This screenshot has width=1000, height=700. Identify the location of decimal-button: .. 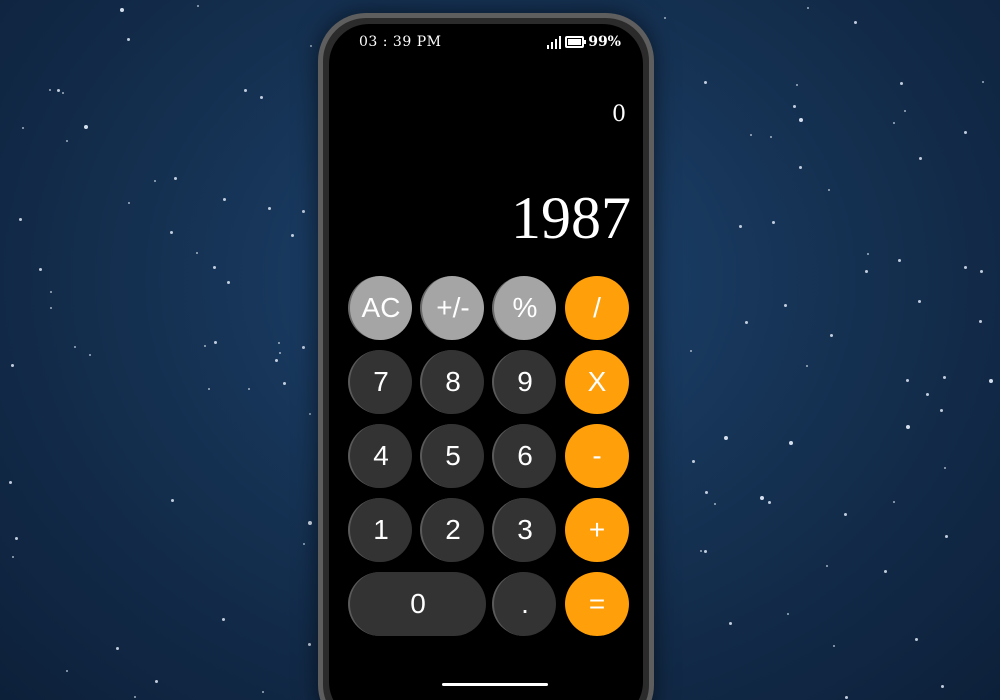
(524, 604).